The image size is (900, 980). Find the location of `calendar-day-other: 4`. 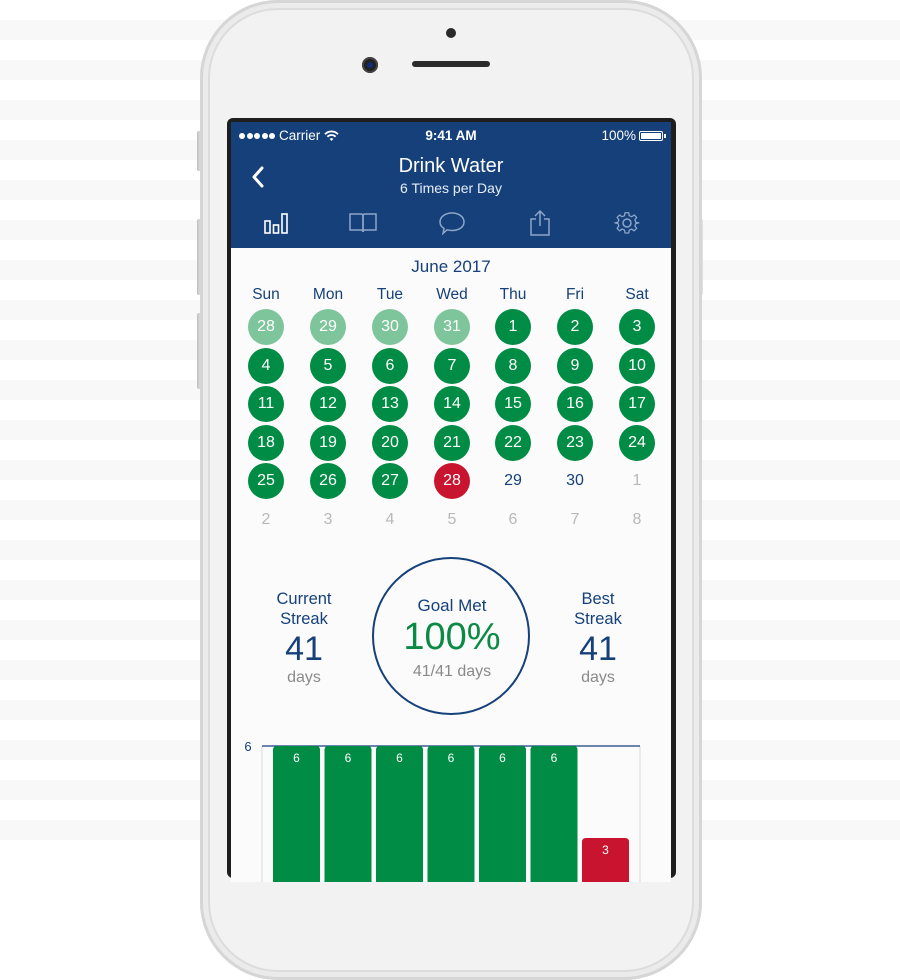

calendar-day-other: 4 is located at coordinates (390, 519).